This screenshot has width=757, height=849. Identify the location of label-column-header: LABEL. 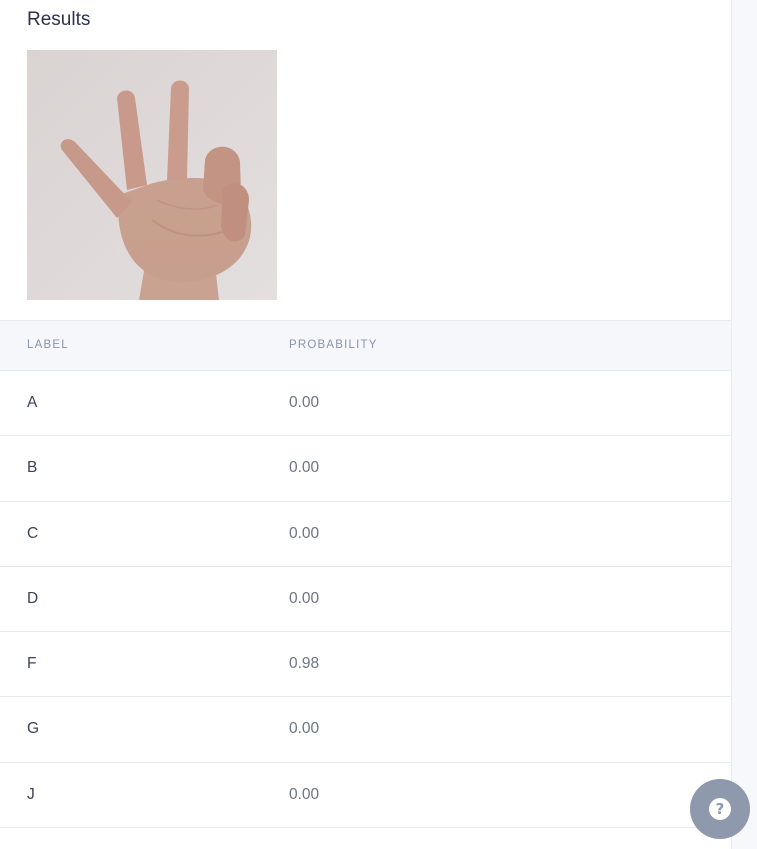
(48, 345).